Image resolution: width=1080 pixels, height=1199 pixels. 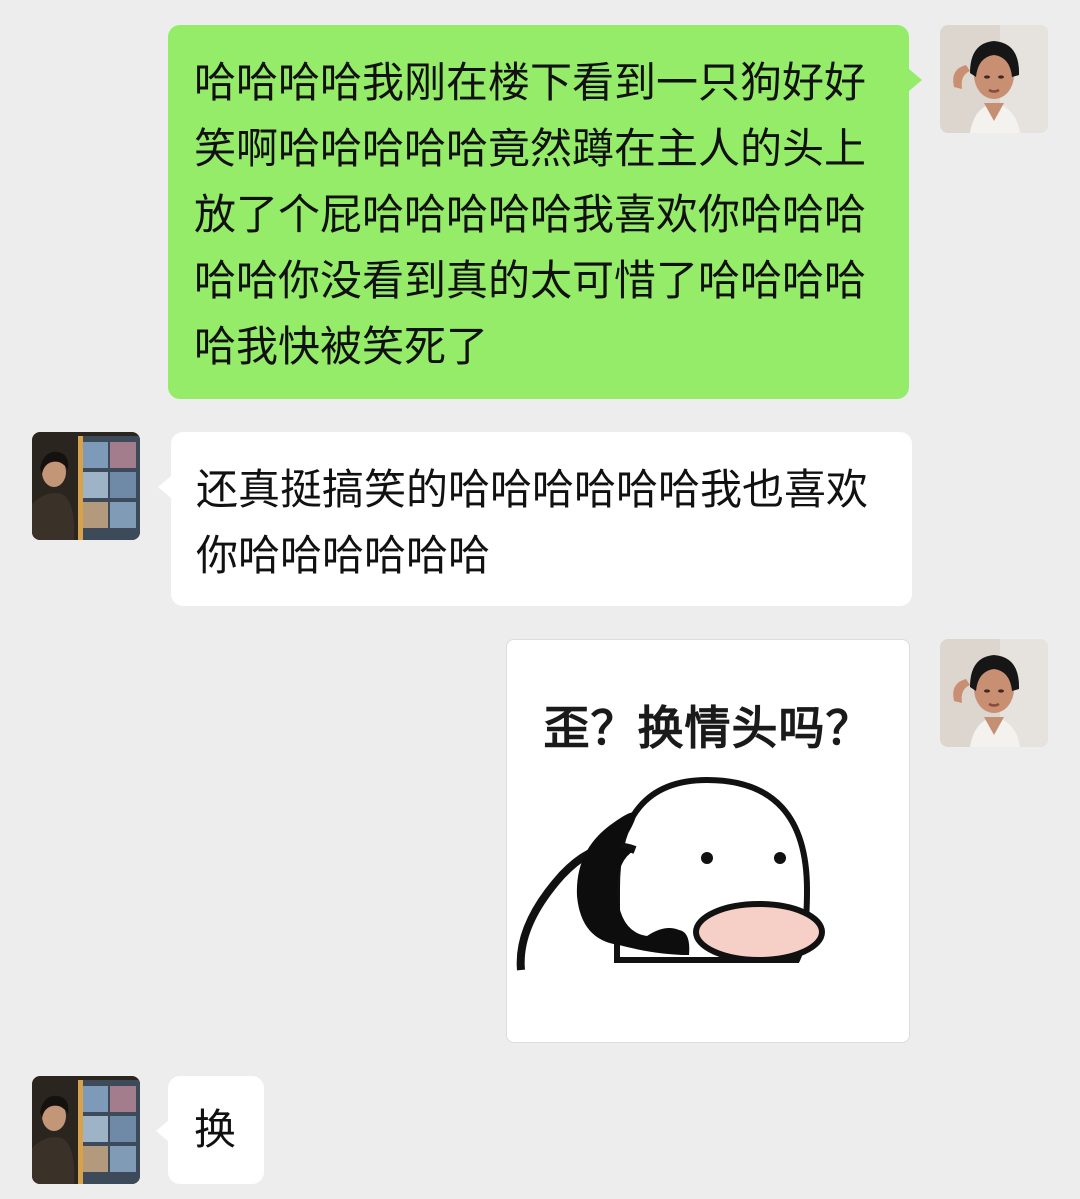 I want to click on message-text: 还真挺搞笑的哈哈哈哈哈哈我也喜欢你哈哈哈哈哈哈, so click(x=532, y=522).